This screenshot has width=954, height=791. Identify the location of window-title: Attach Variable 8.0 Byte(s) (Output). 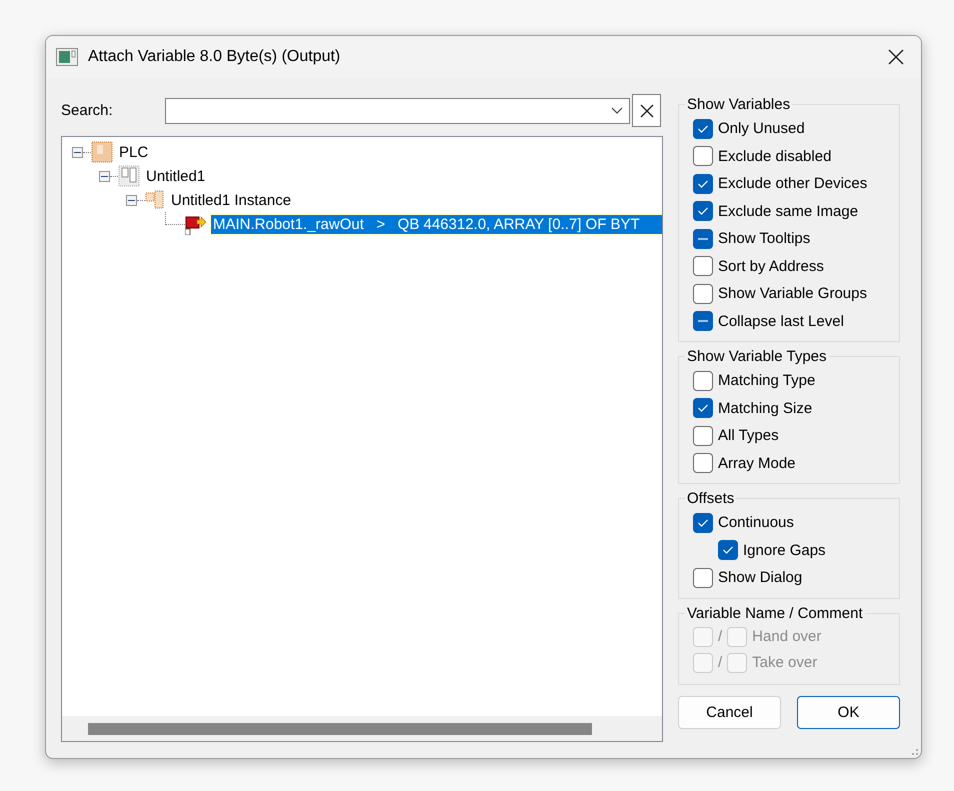
(215, 57).